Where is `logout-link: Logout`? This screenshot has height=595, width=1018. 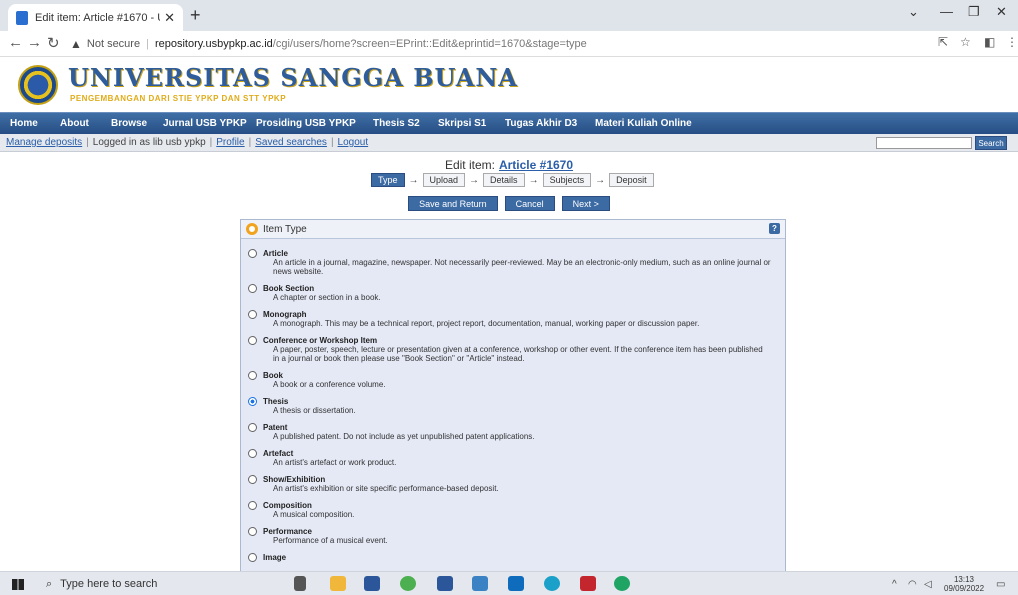
logout-link: Logout is located at coordinates (353, 142).